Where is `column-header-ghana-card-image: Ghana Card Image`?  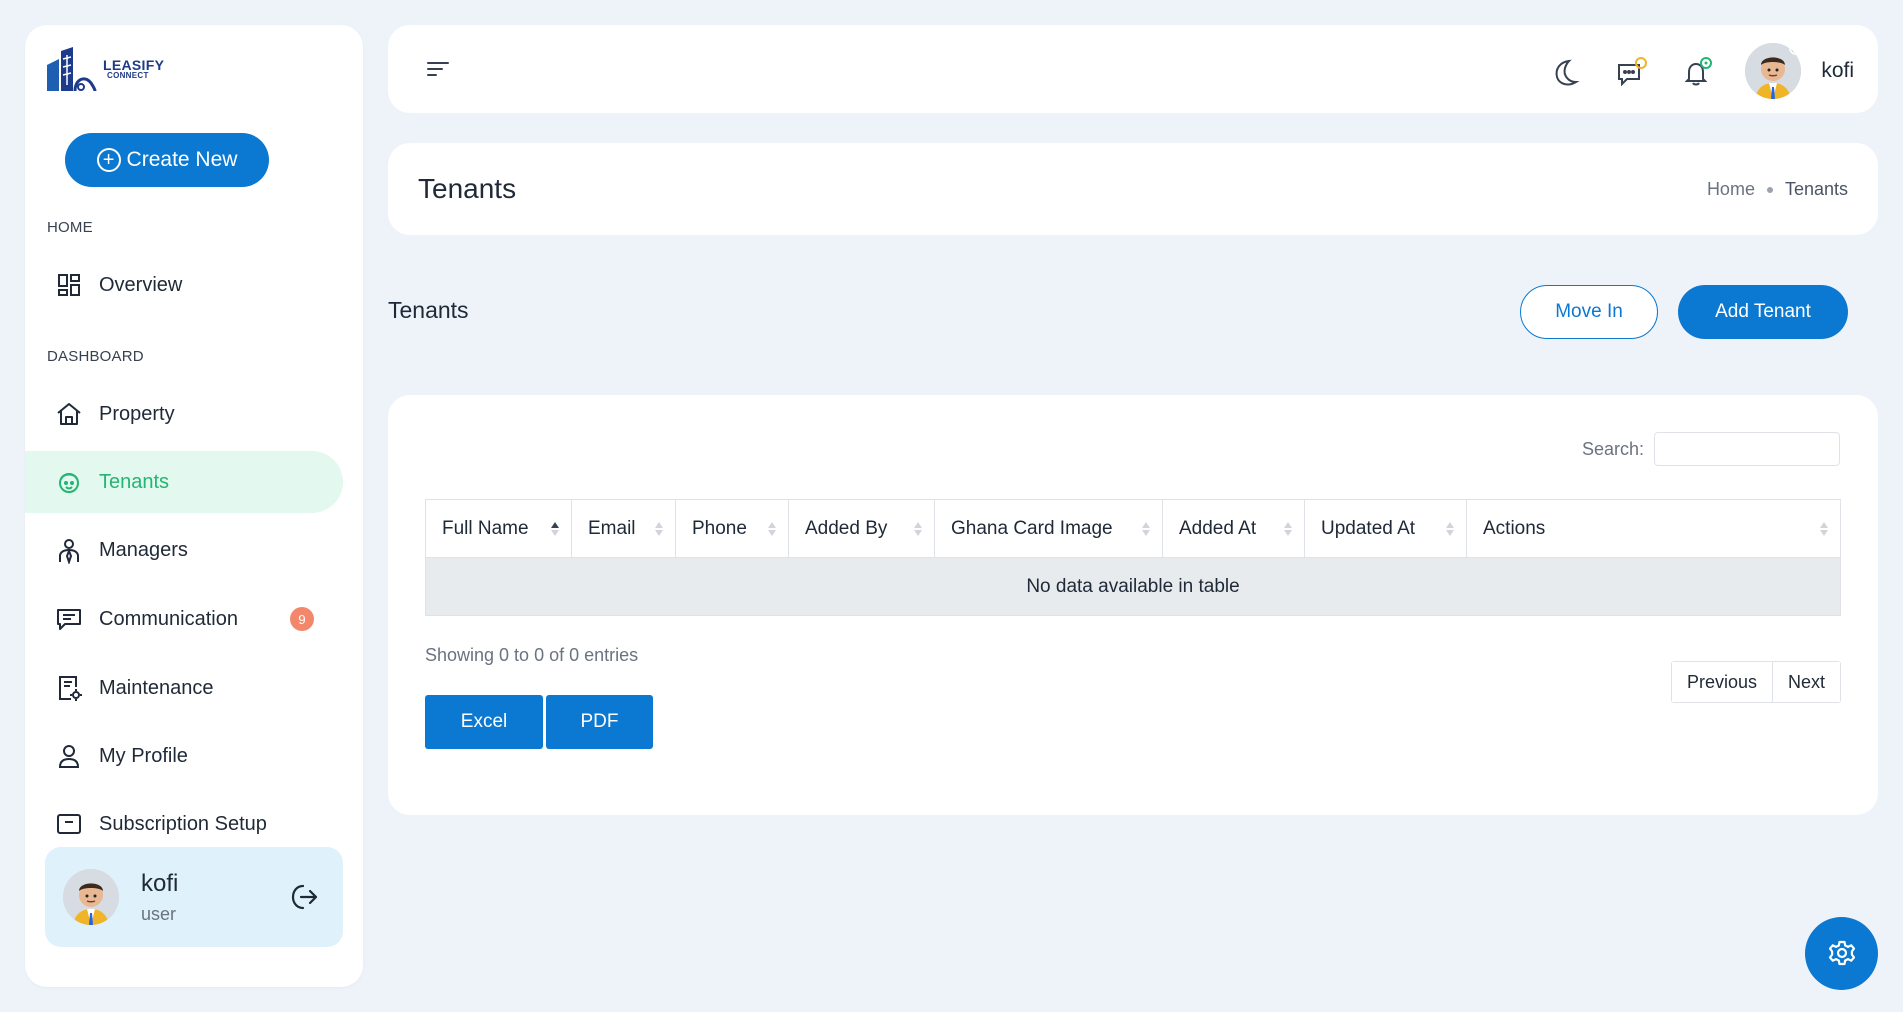 column-header-ghana-card-image: Ghana Card Image is located at coordinates (1048, 528).